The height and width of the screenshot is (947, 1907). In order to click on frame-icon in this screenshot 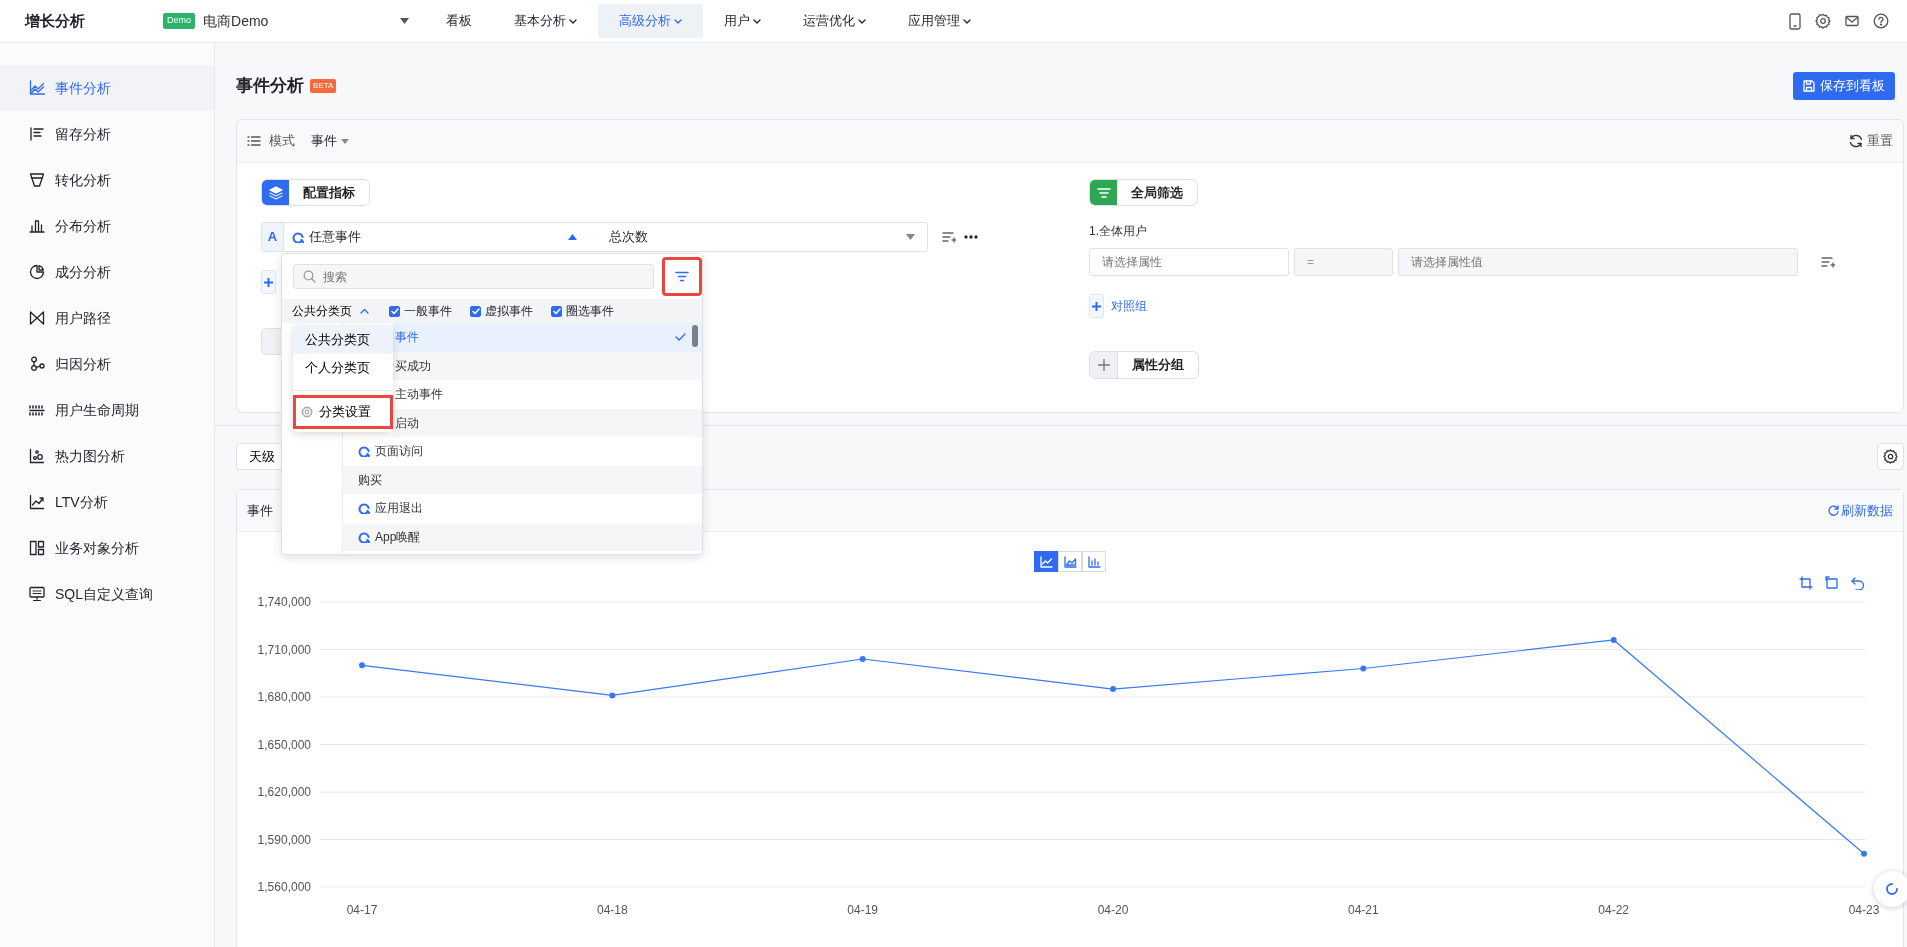, I will do `click(1832, 583)`.